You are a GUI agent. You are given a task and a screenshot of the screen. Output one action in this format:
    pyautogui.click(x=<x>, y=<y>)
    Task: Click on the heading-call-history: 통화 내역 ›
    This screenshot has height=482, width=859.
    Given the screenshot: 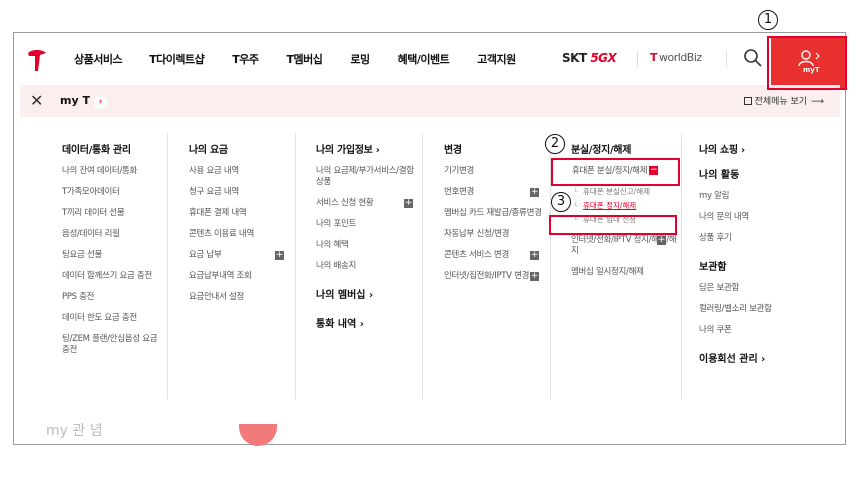 What is the action you would take?
    pyautogui.click(x=368, y=322)
    